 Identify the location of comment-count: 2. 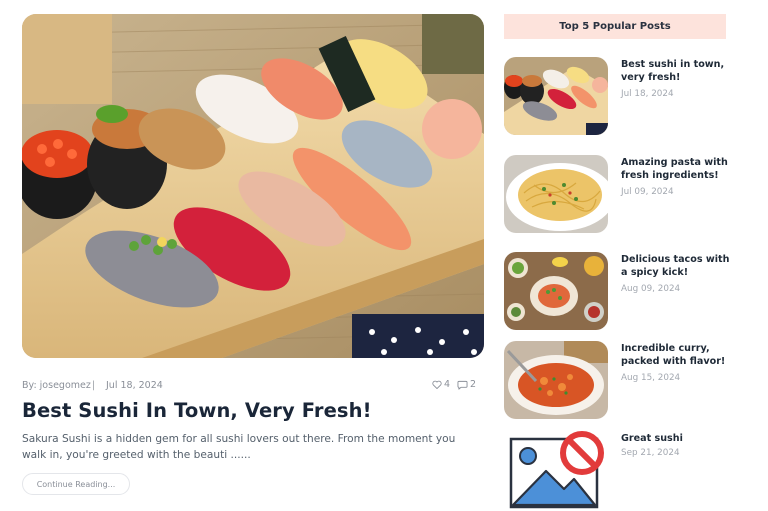
(472, 384).